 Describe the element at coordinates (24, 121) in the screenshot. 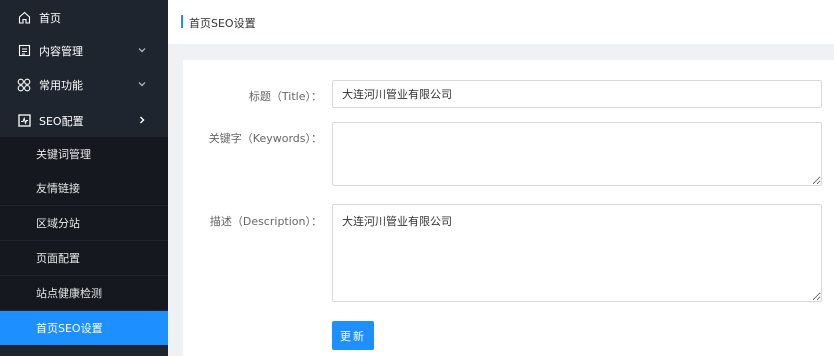

I see `chart-box-icon` at that location.